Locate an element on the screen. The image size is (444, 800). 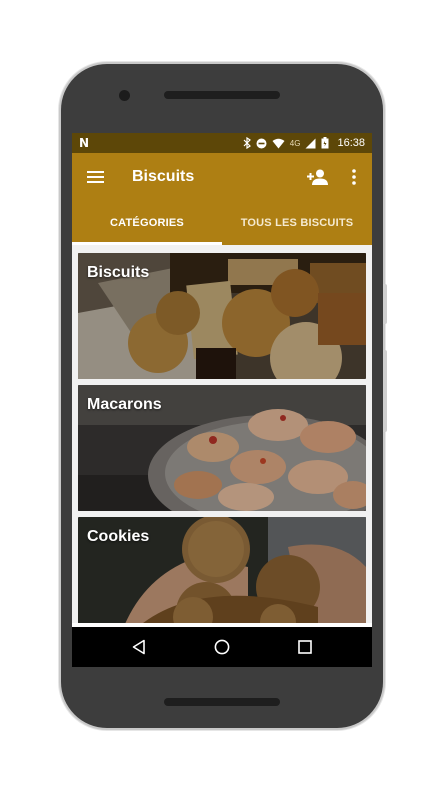
back-icon is located at coordinates (139, 647).